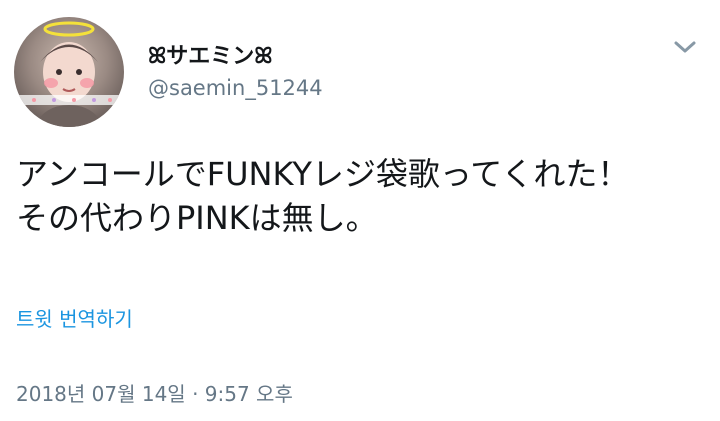  What do you see at coordinates (210, 54) in the screenshot?
I see `display-name: ꕤサエミンꕤ` at bounding box center [210, 54].